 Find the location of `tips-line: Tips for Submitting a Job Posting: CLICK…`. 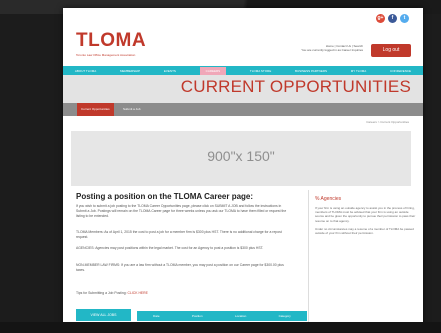

tips-line: Tips for Submitting a Job Posting: CLICK… is located at coordinates (112, 293).